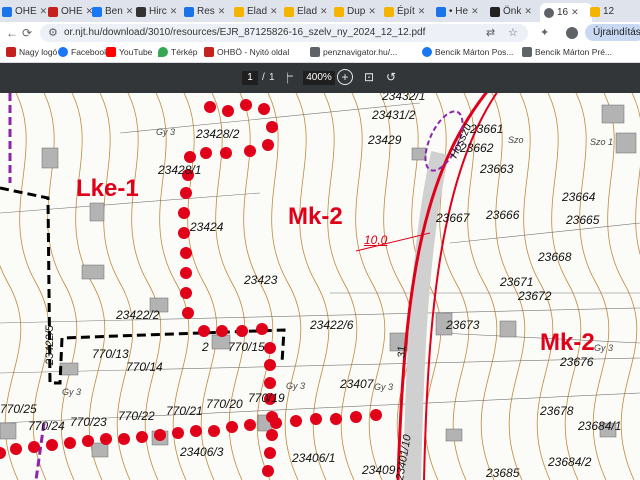 This screenshot has width=640, height=480. What do you see at coordinates (180, 170) in the screenshot?
I see `parcel-label: 23428/1` at bounding box center [180, 170].